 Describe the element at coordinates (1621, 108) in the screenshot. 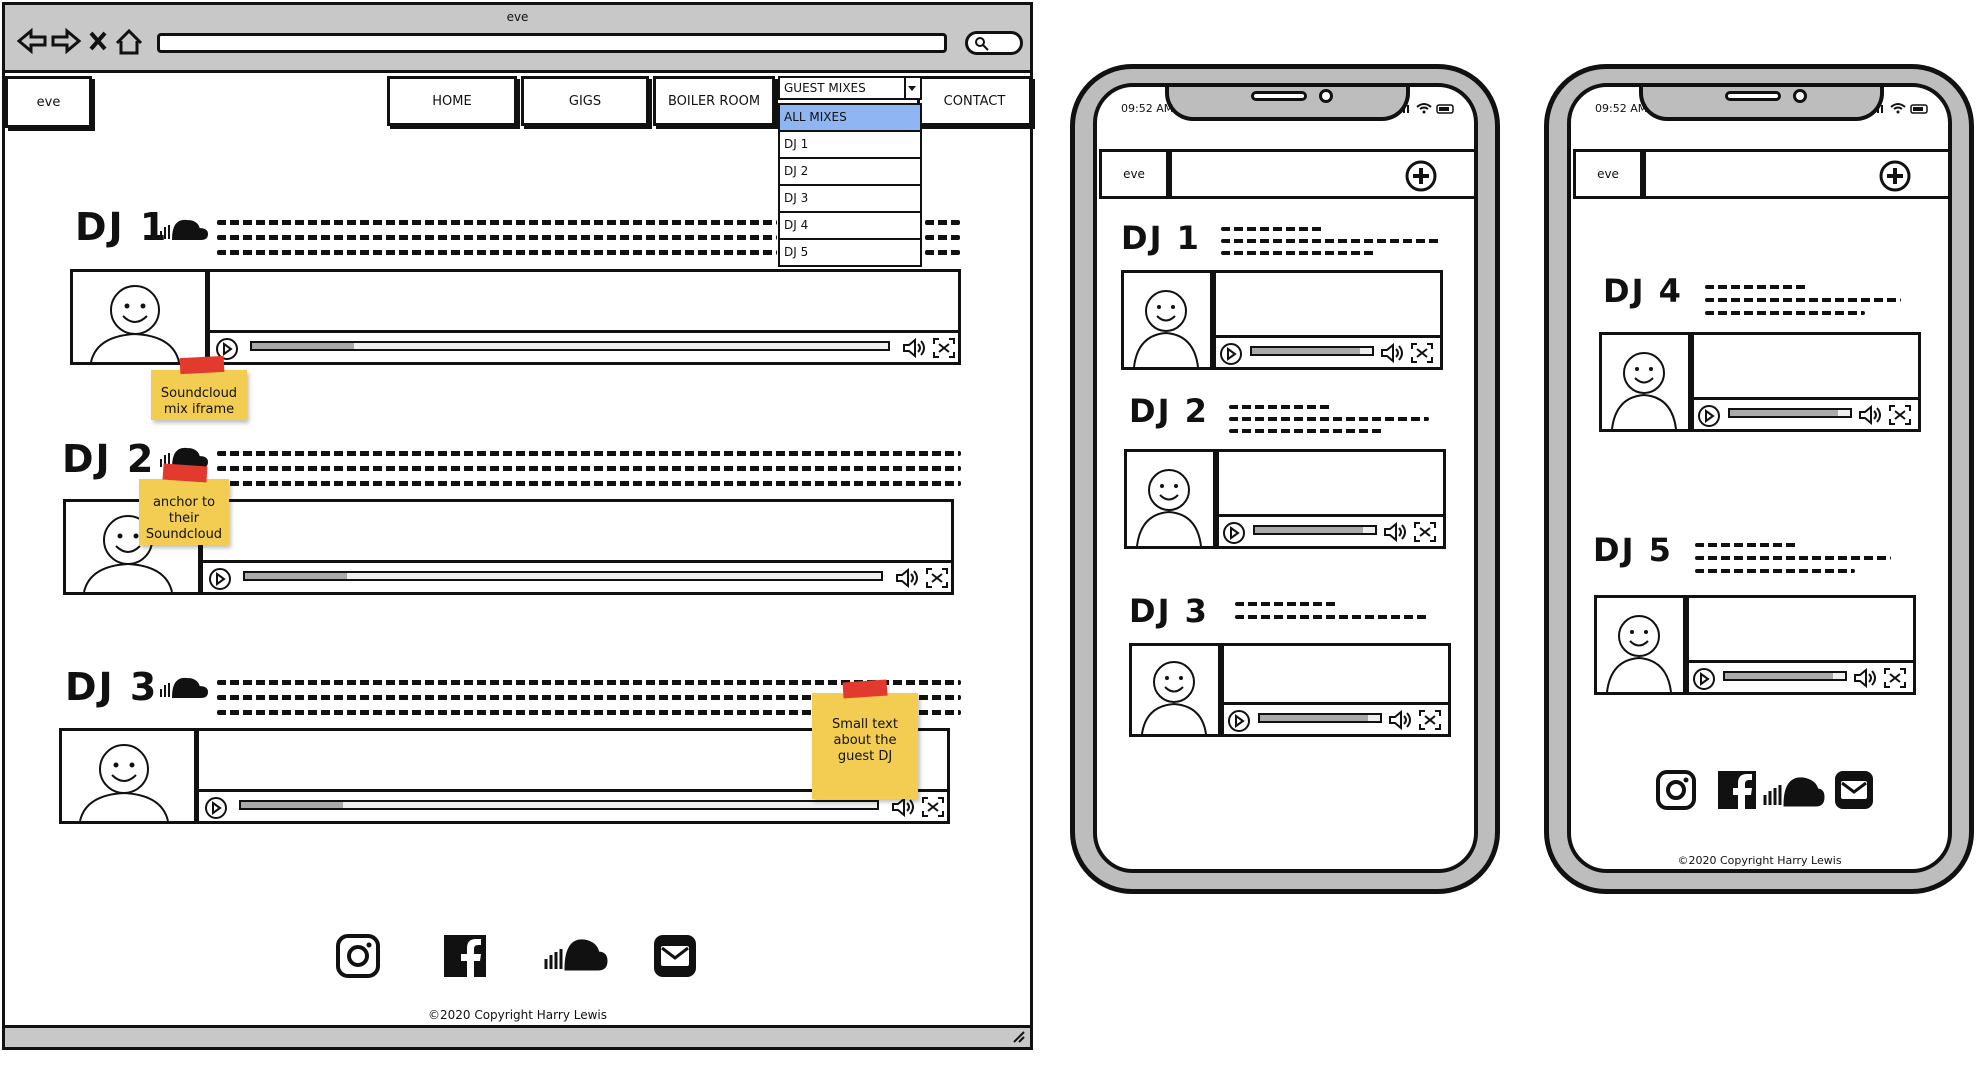

I see `status-time: 09:52 AM` at that location.